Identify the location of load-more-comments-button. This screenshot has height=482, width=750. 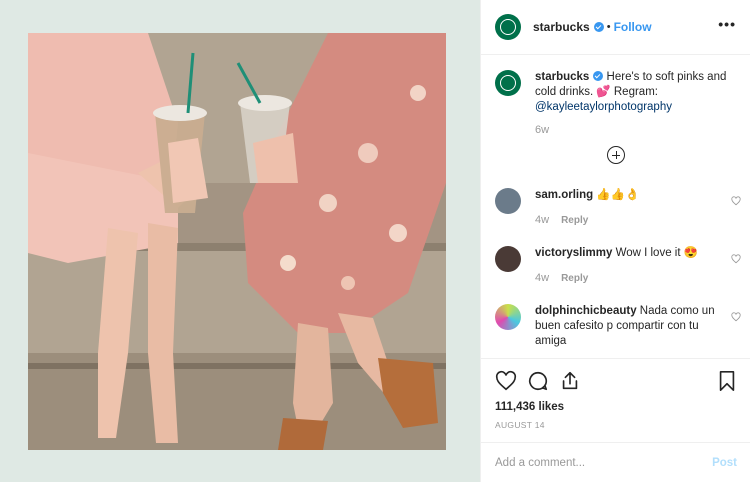
(615, 155).